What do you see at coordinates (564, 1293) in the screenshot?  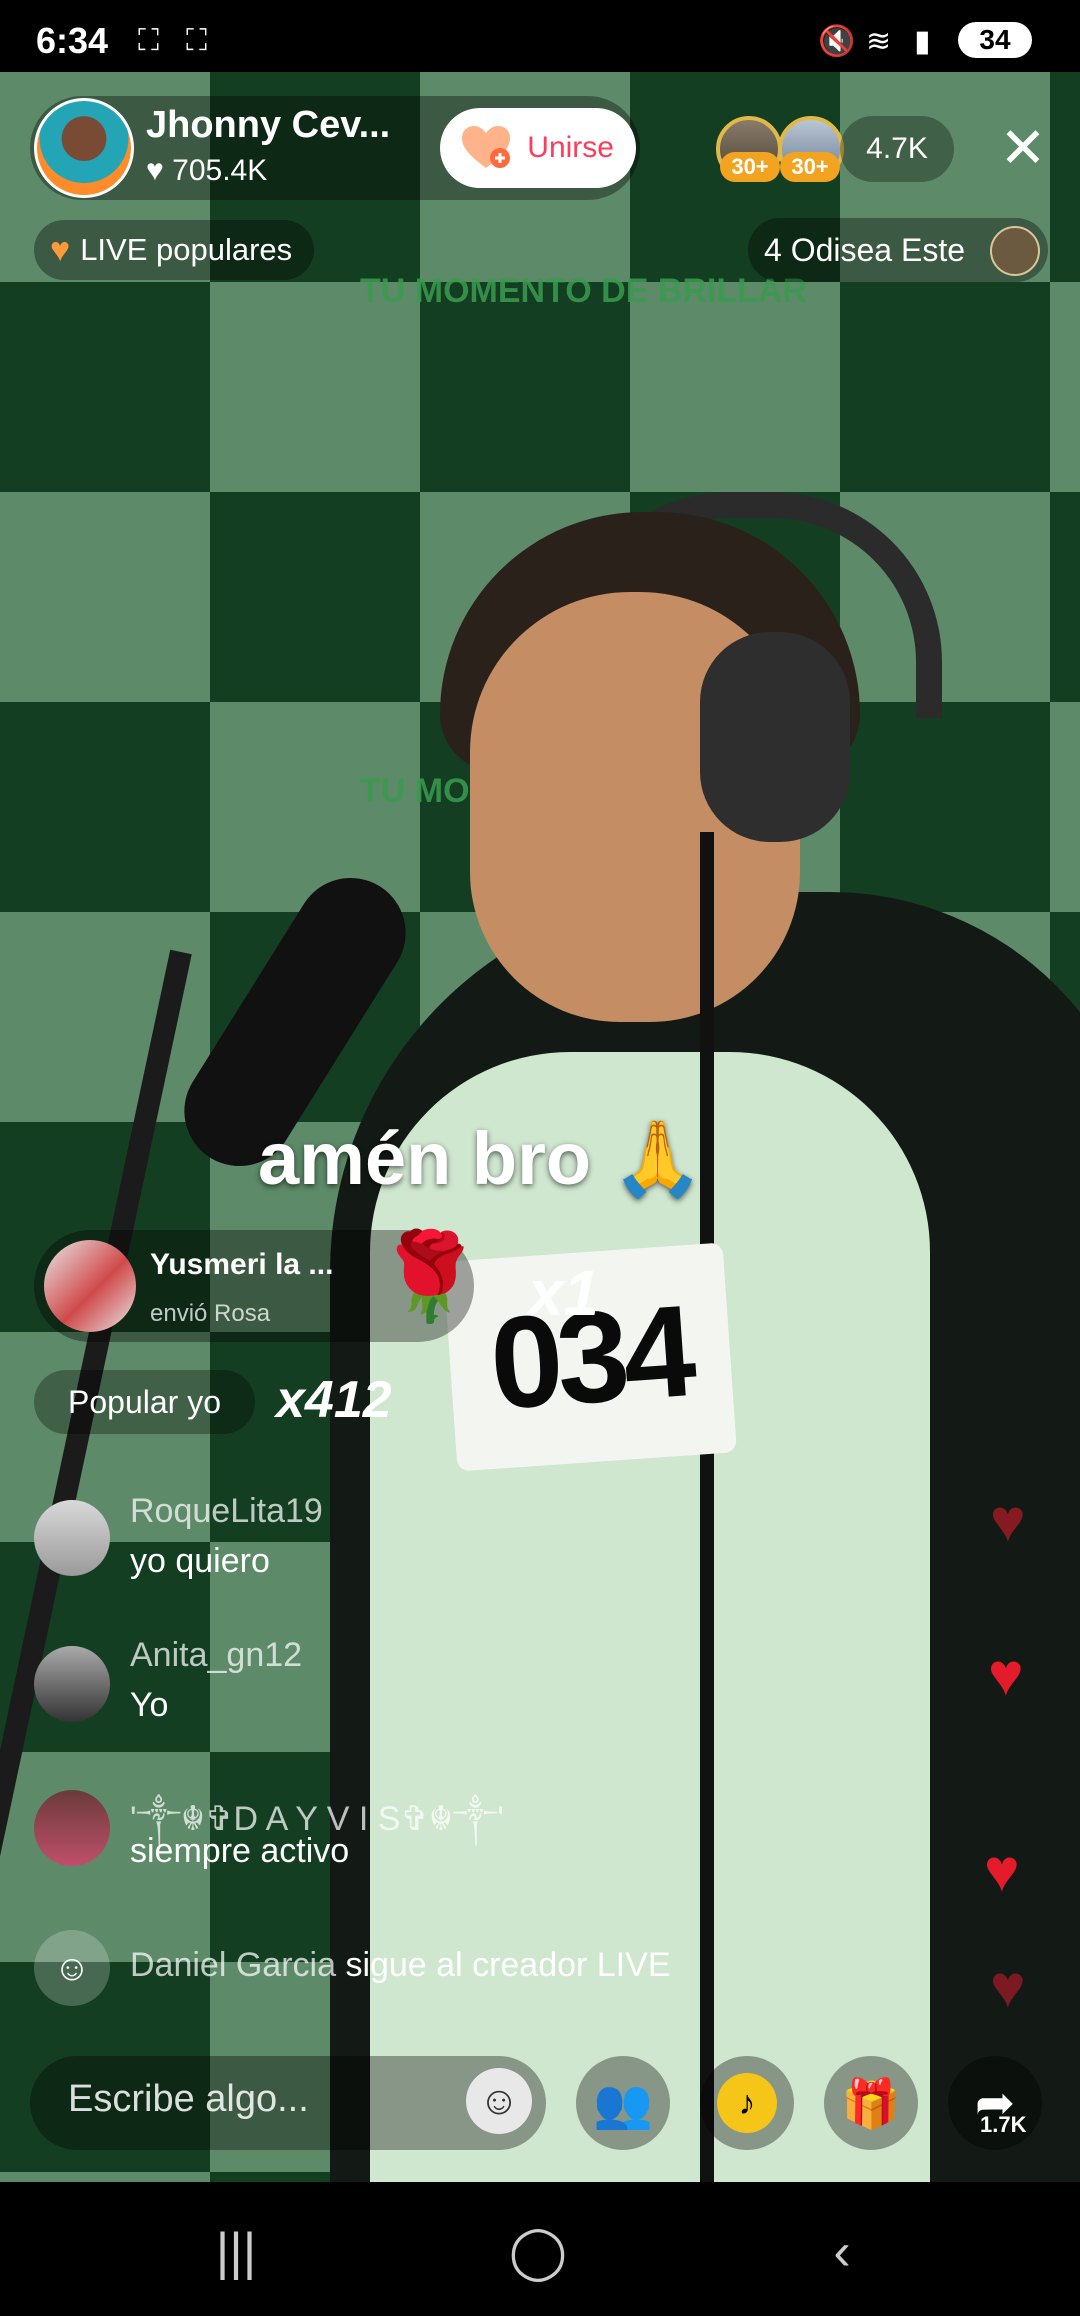 I see `gift-count: x1` at bounding box center [564, 1293].